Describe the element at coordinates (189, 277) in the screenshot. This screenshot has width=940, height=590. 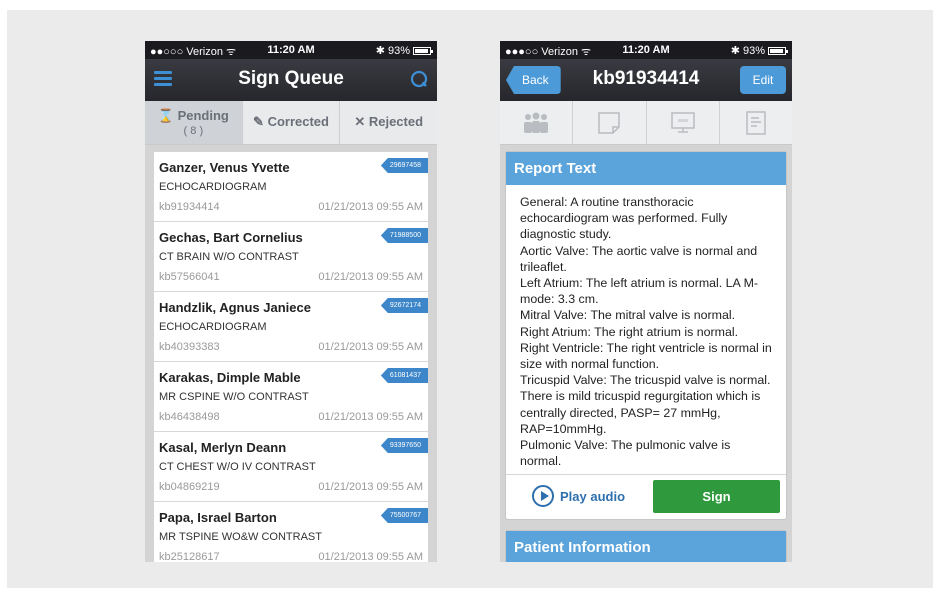
I see `accession-number: kb57566041` at that location.